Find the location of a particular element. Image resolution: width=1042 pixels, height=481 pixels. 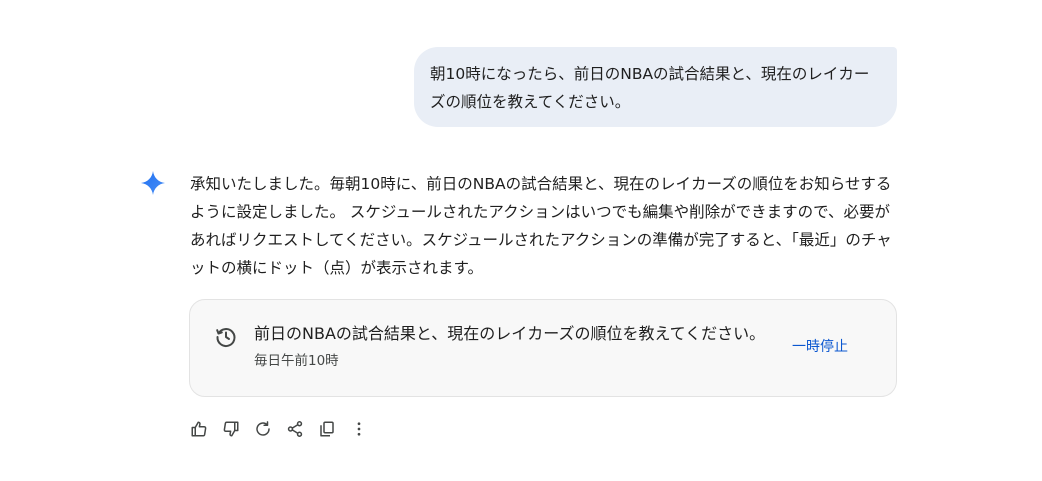

more-vert-icon is located at coordinates (359, 429).